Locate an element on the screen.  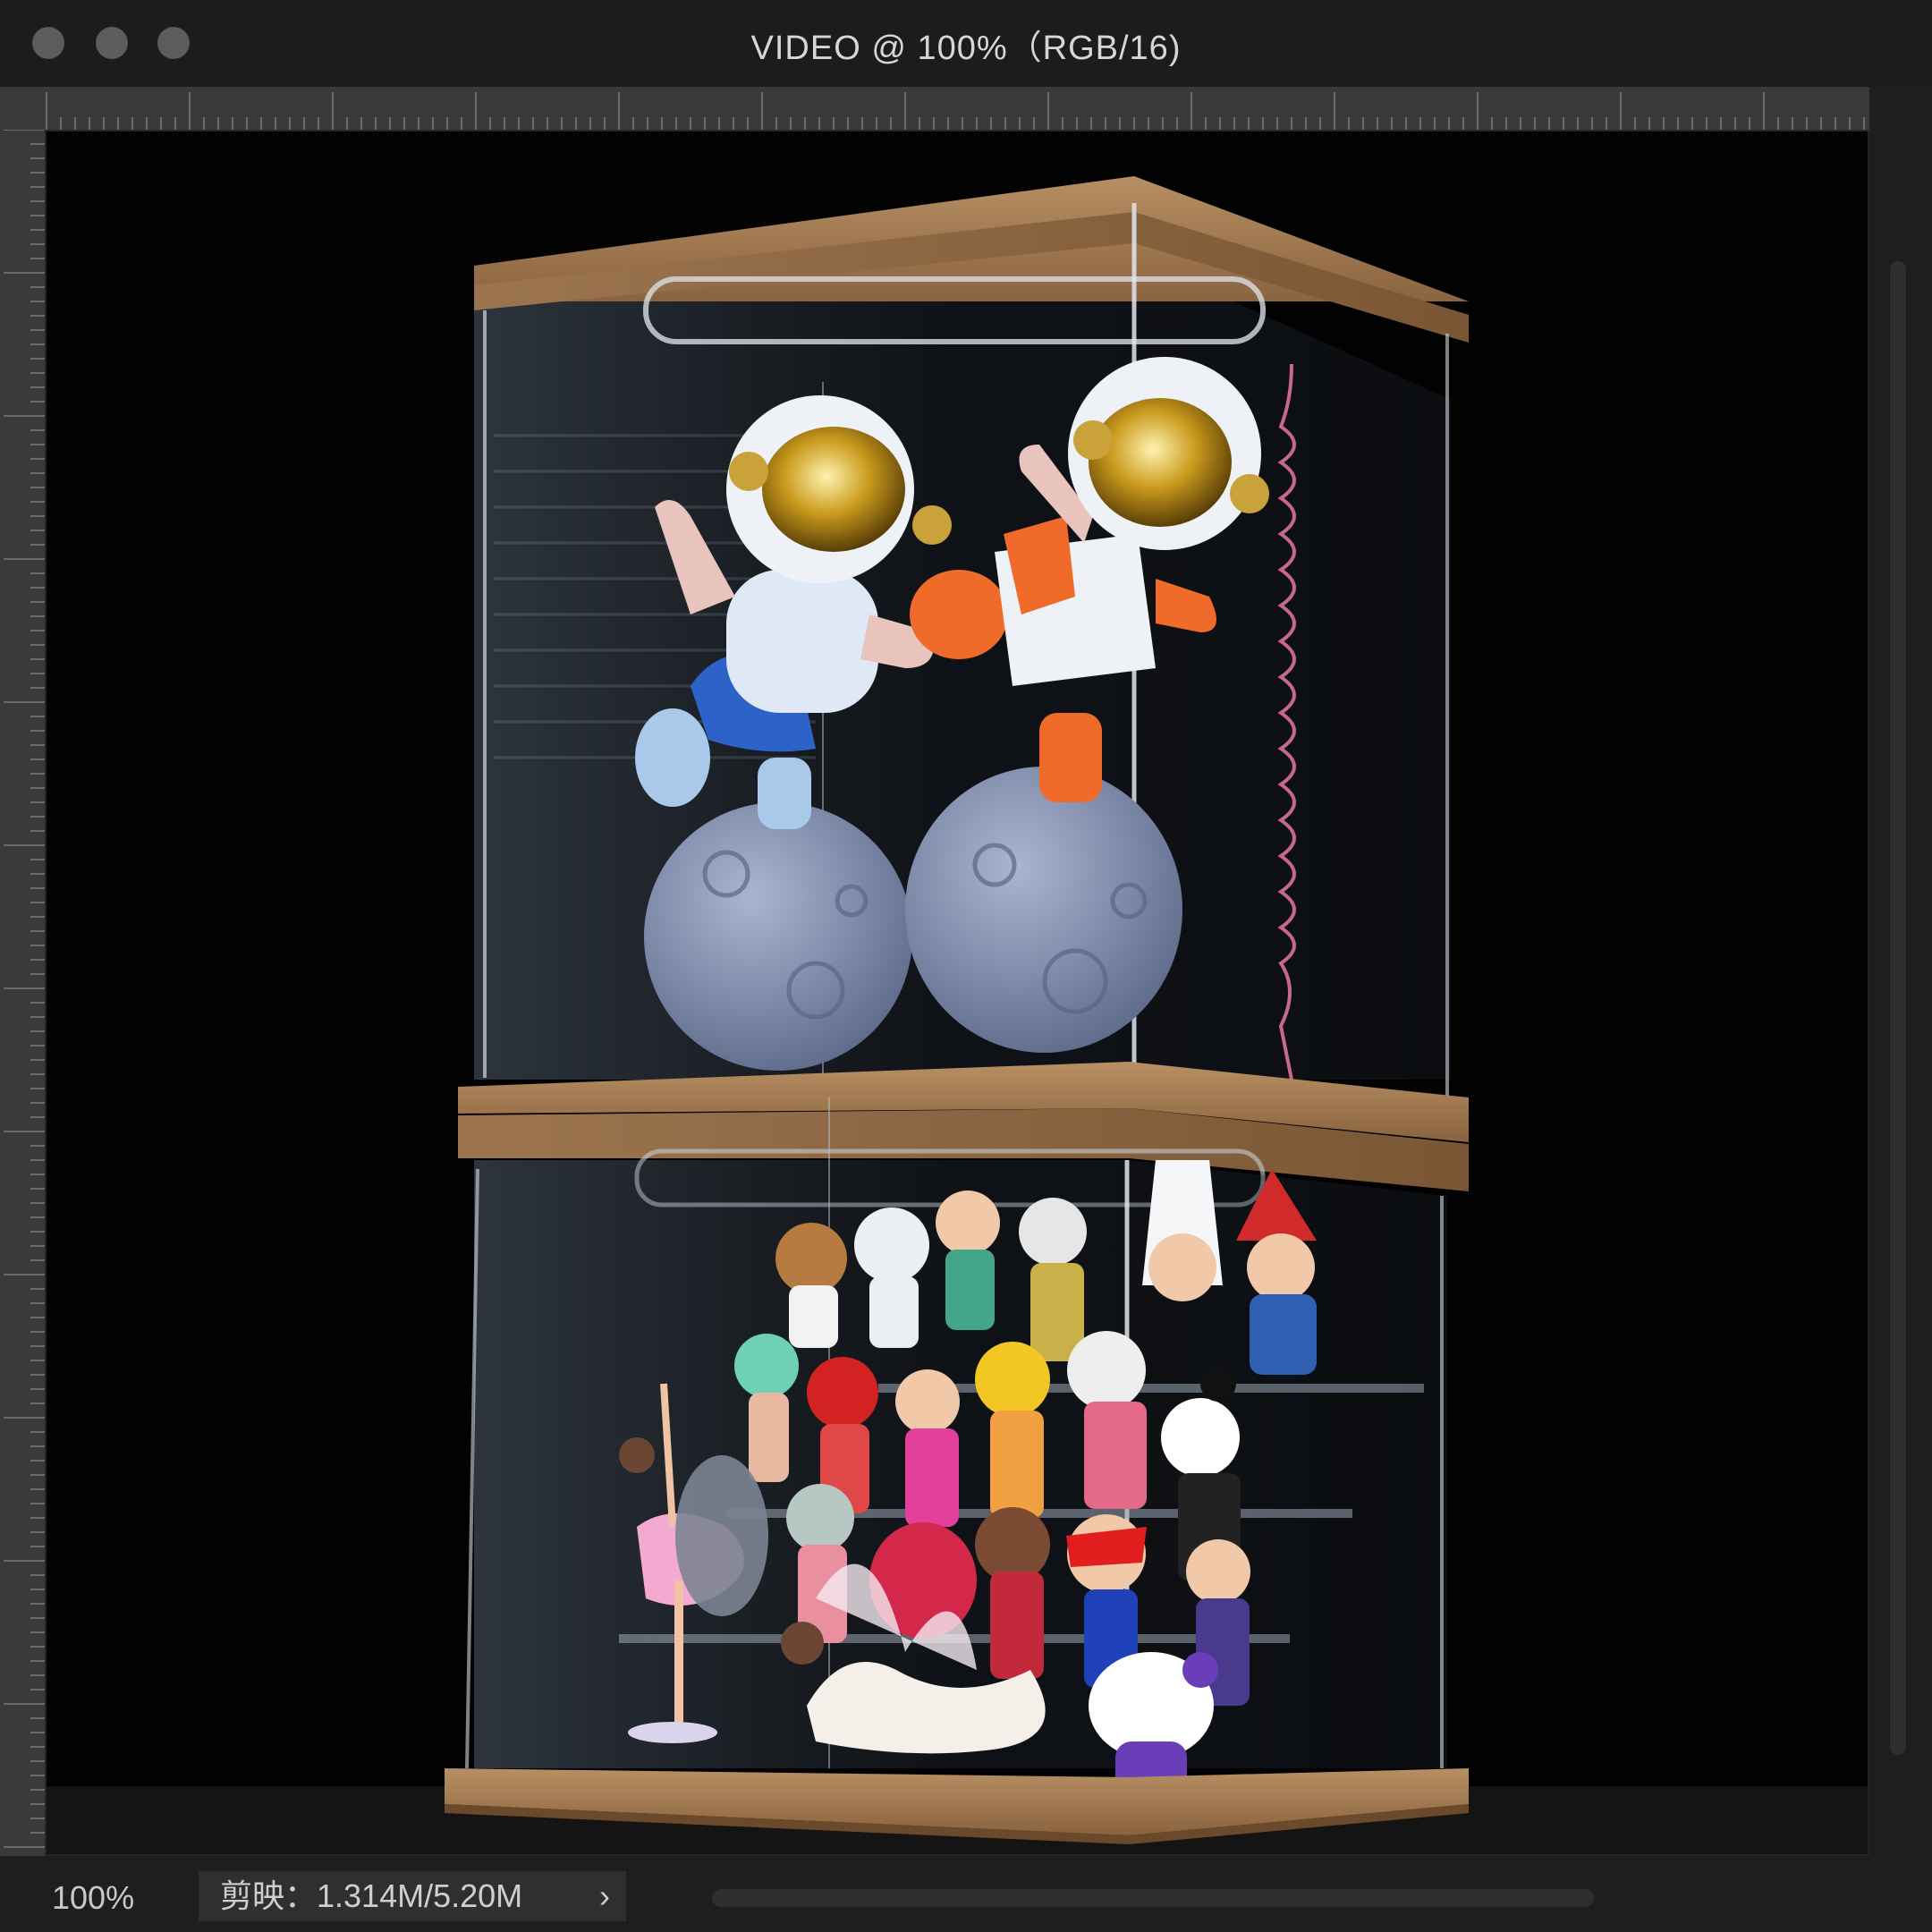
document-info-button: 剪映：1.314M/5.20M › is located at coordinates (412, 1896).